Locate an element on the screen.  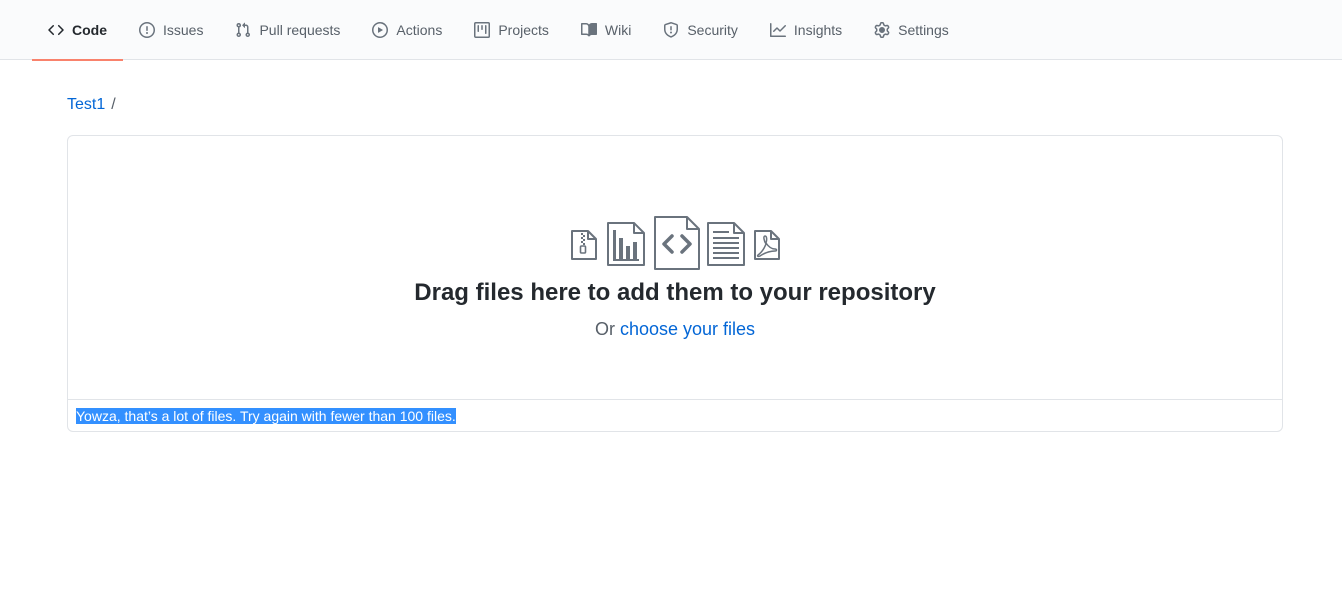
tab-wiki: Wiki is located at coordinates (606, 30).